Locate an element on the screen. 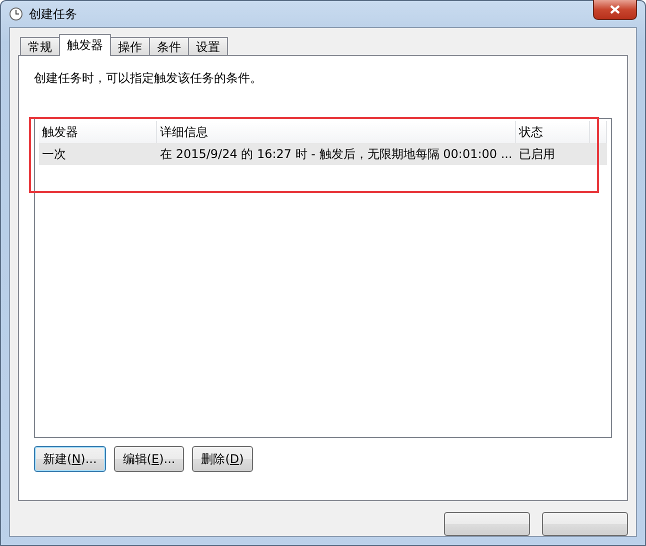  table-cell-text: 已启用 is located at coordinates (537, 154).